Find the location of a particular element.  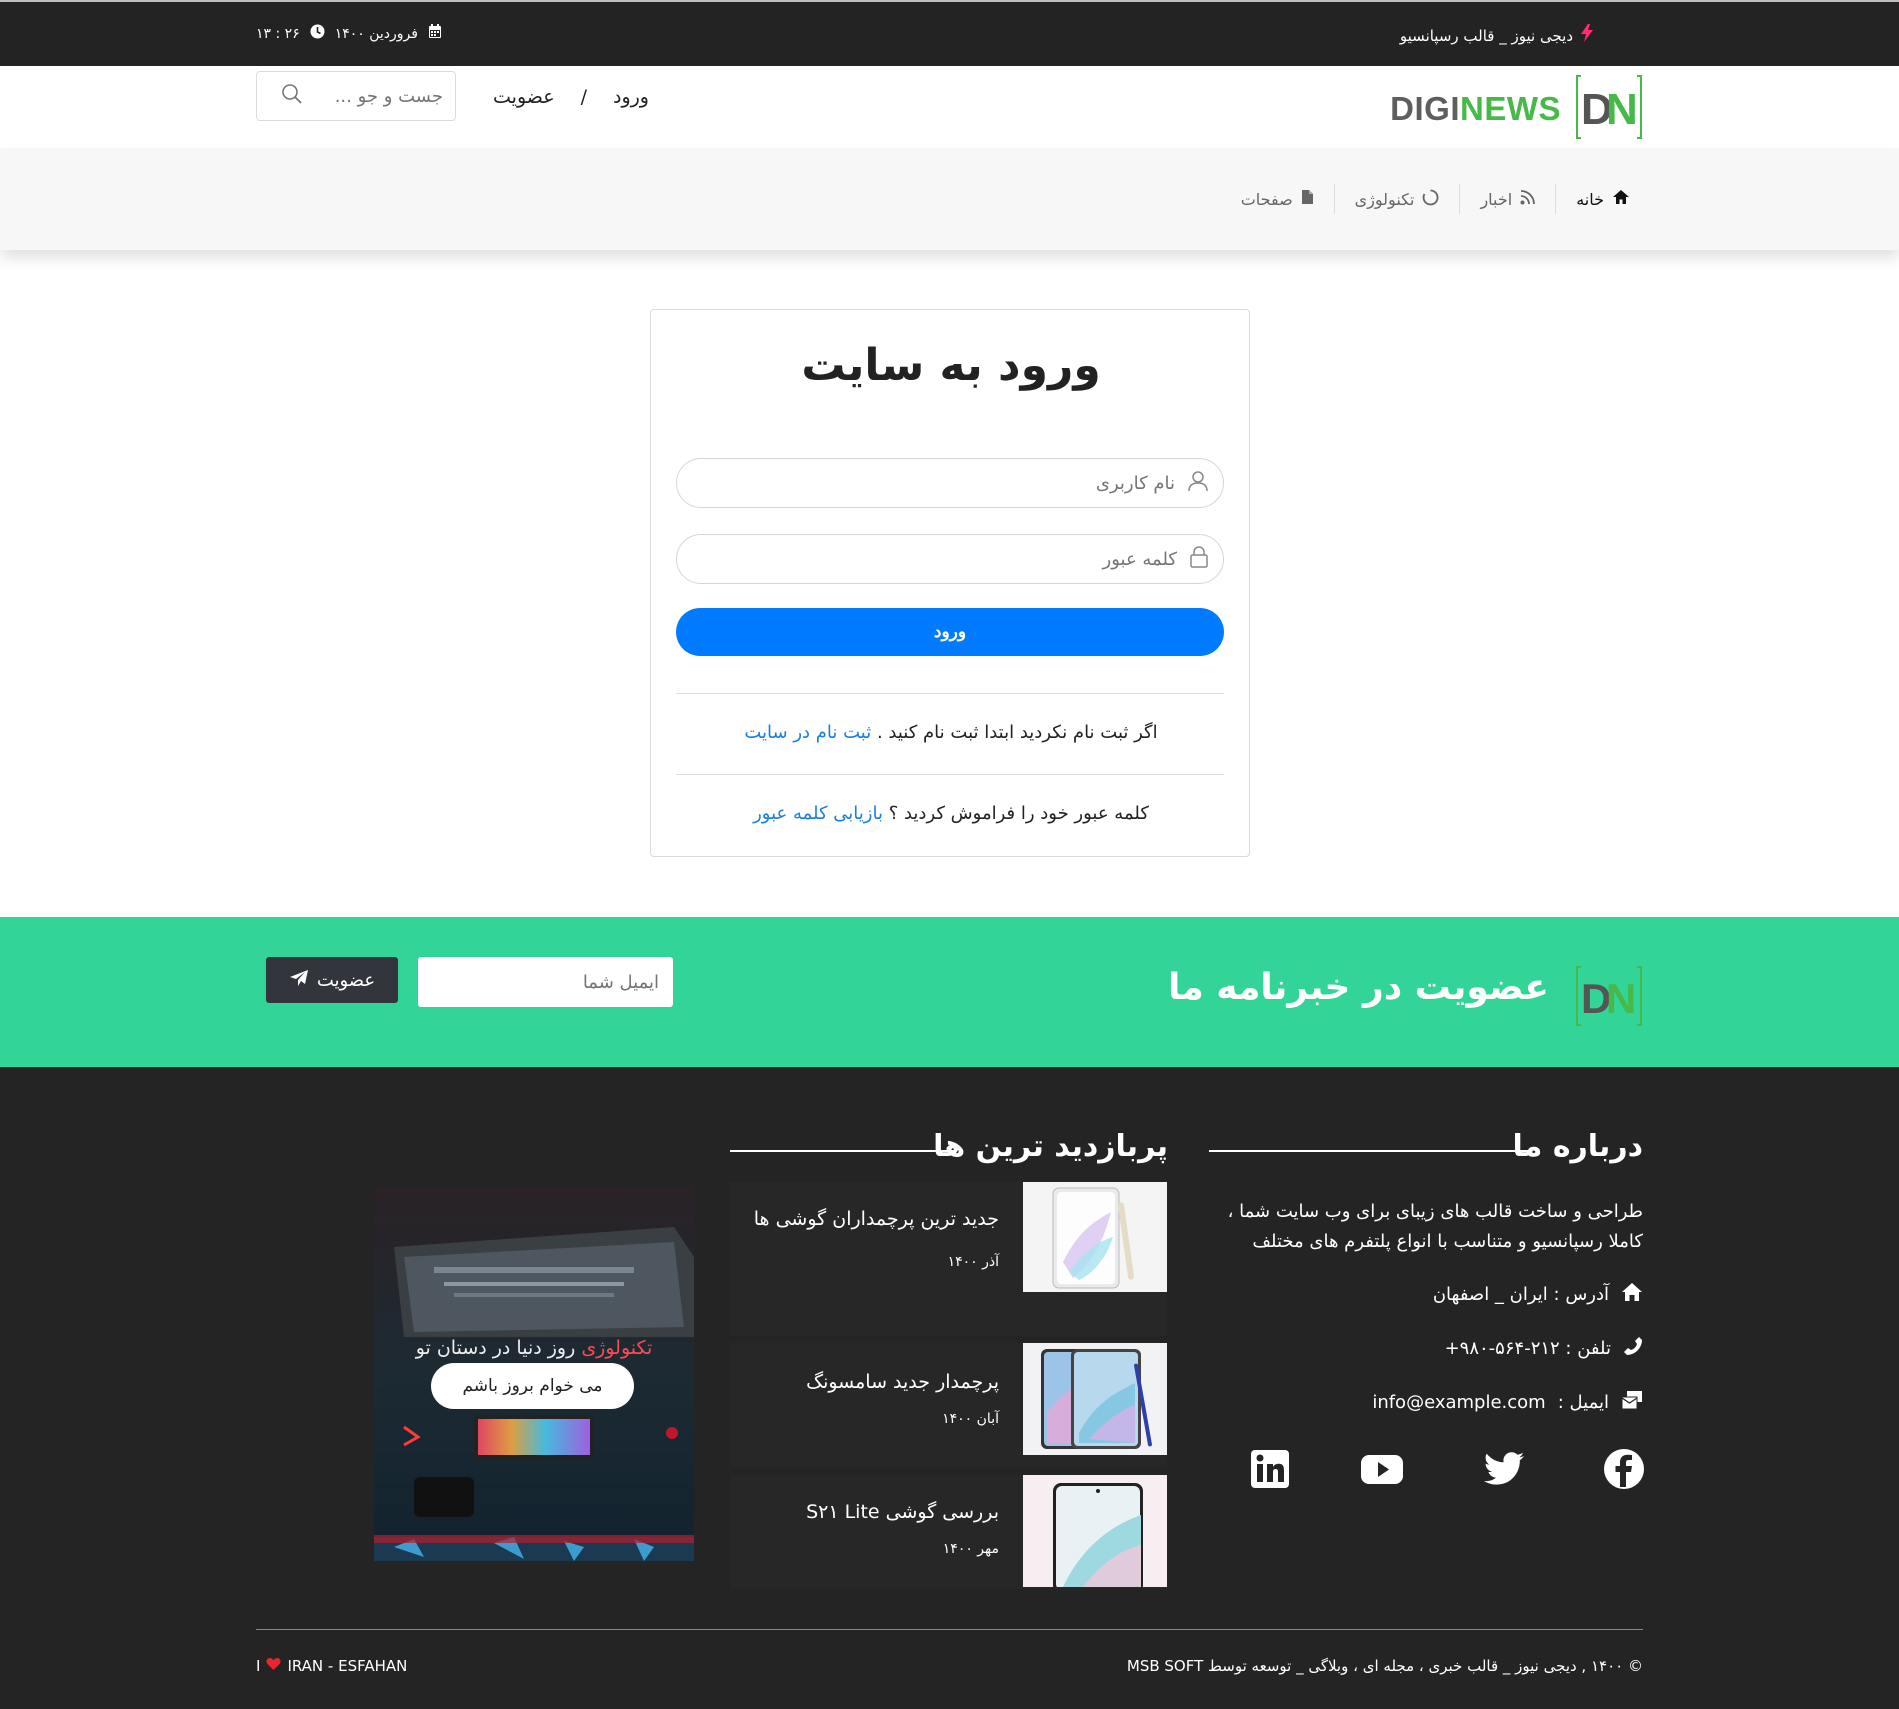

newsletter-button-label: عضویت is located at coordinates (346, 980).